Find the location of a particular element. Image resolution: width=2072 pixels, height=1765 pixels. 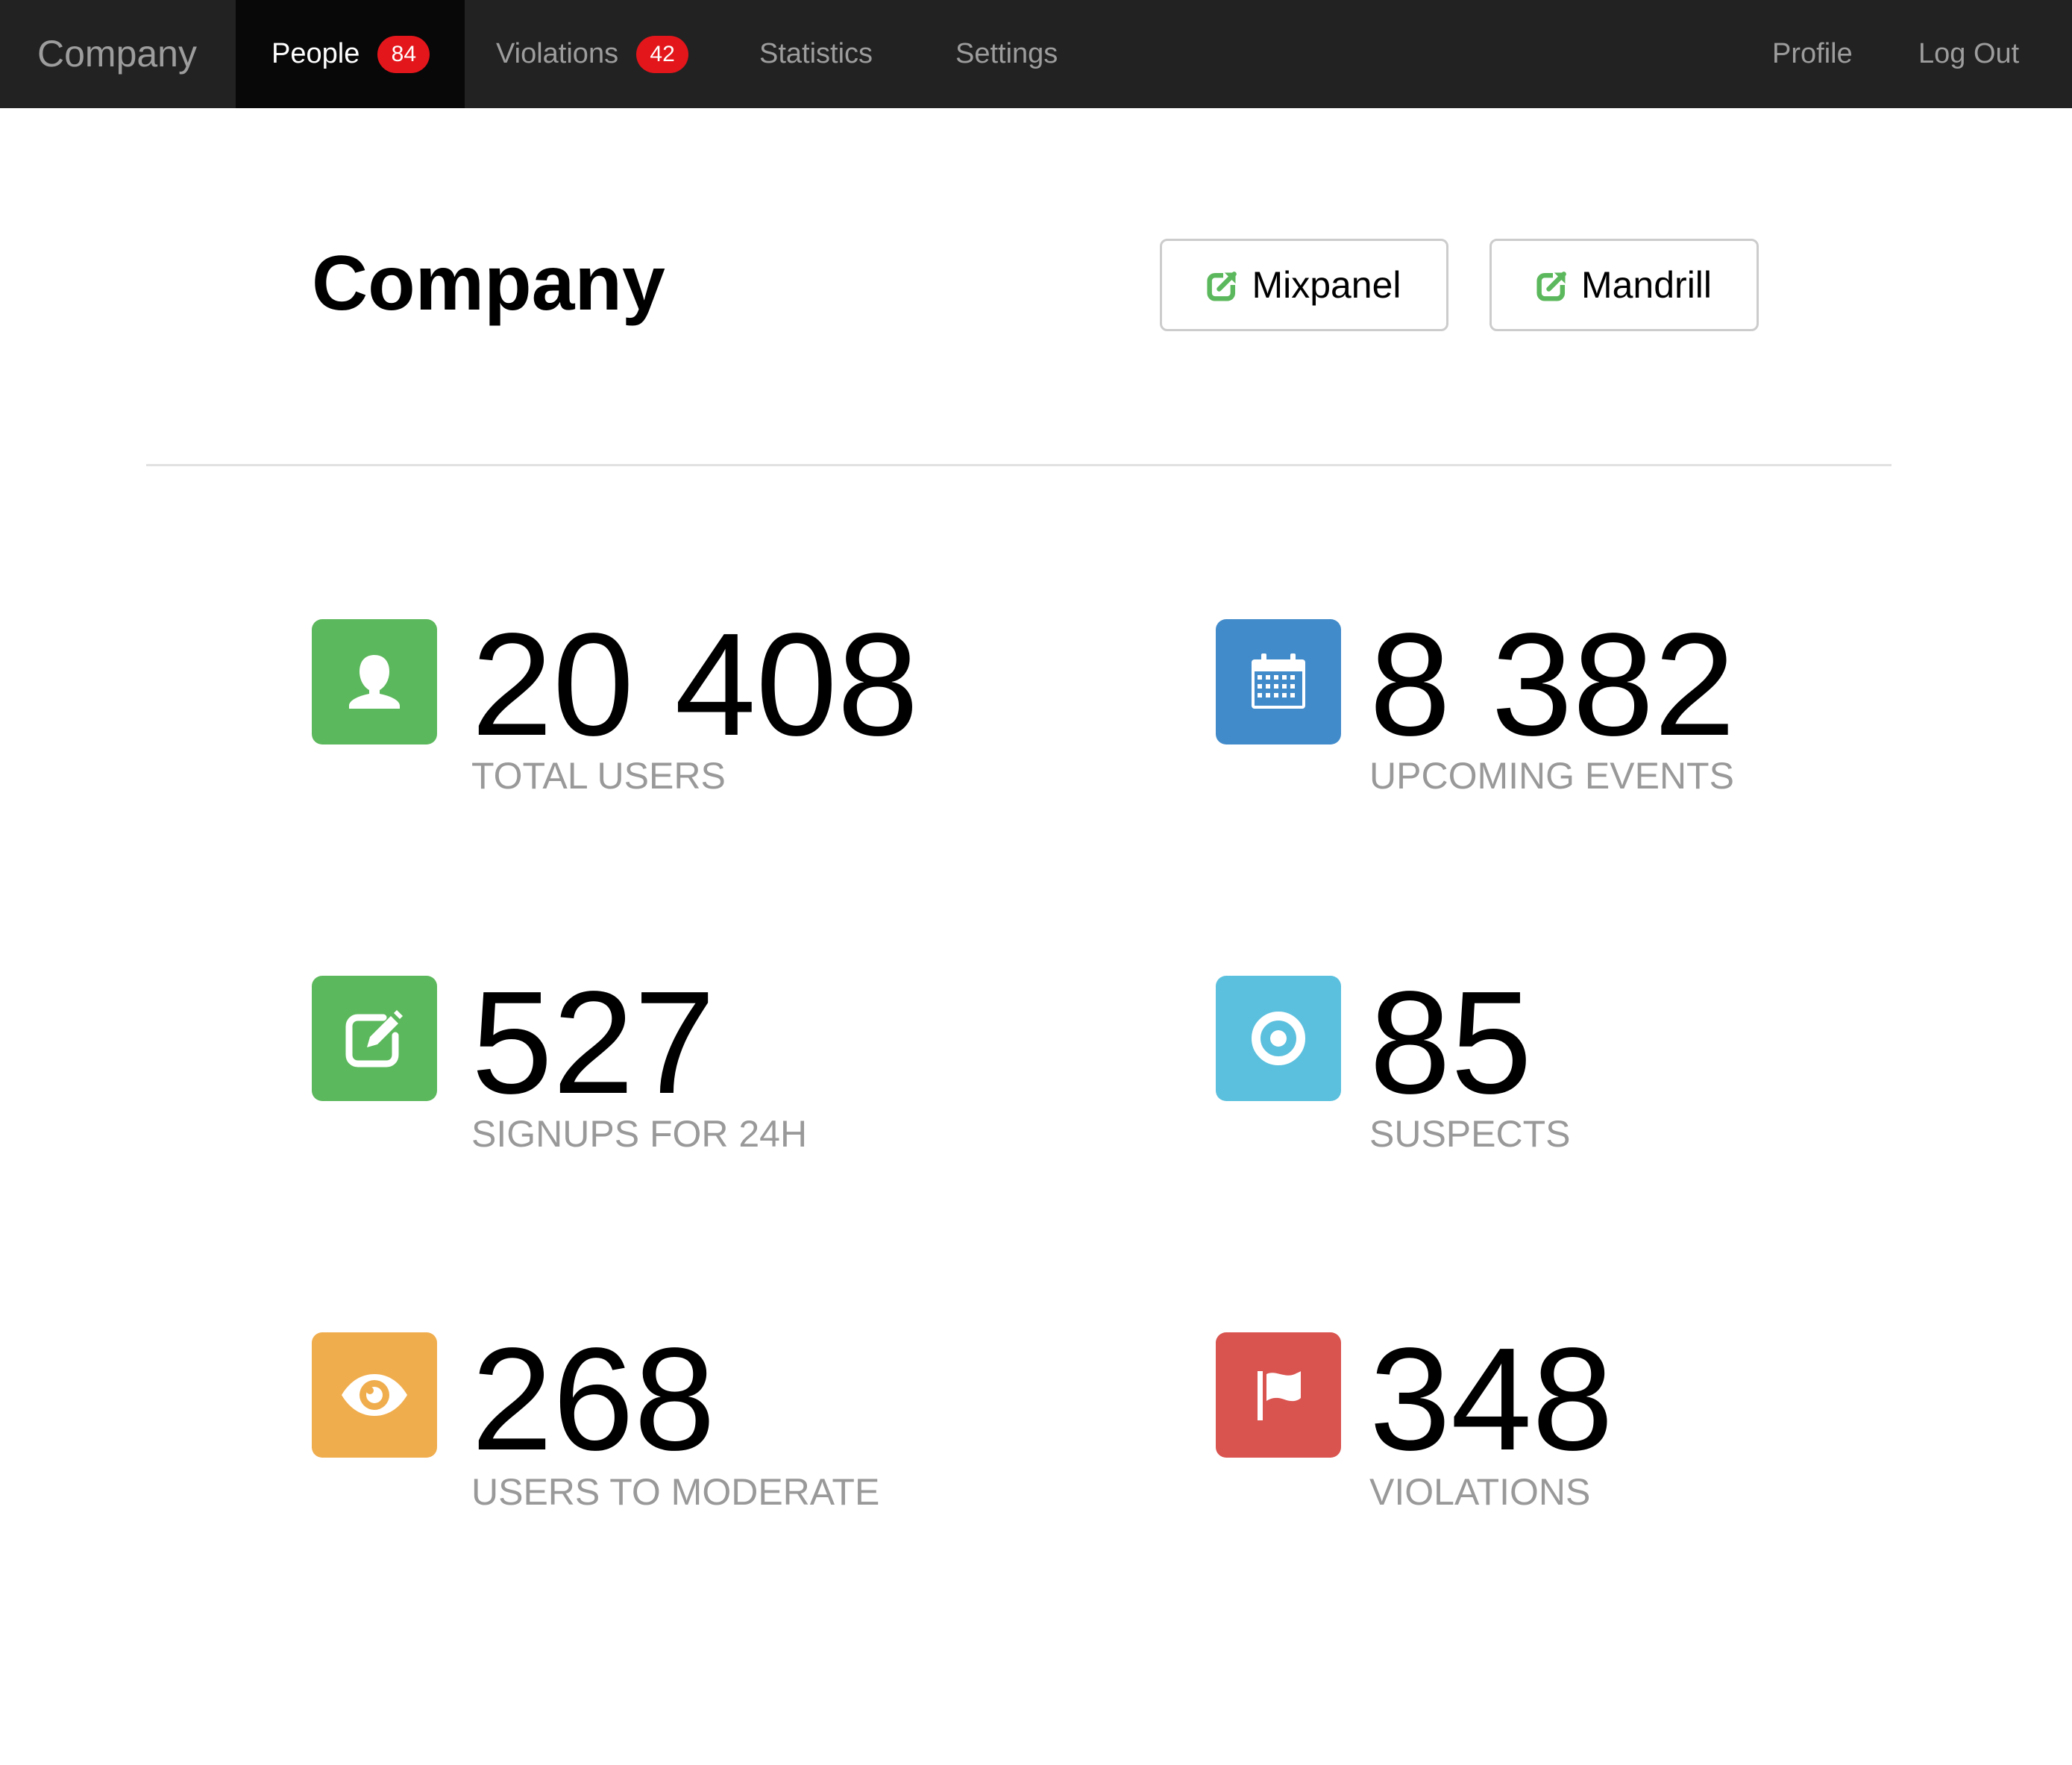

mixpanel-button-label: Mixpanel is located at coordinates (1326, 285).